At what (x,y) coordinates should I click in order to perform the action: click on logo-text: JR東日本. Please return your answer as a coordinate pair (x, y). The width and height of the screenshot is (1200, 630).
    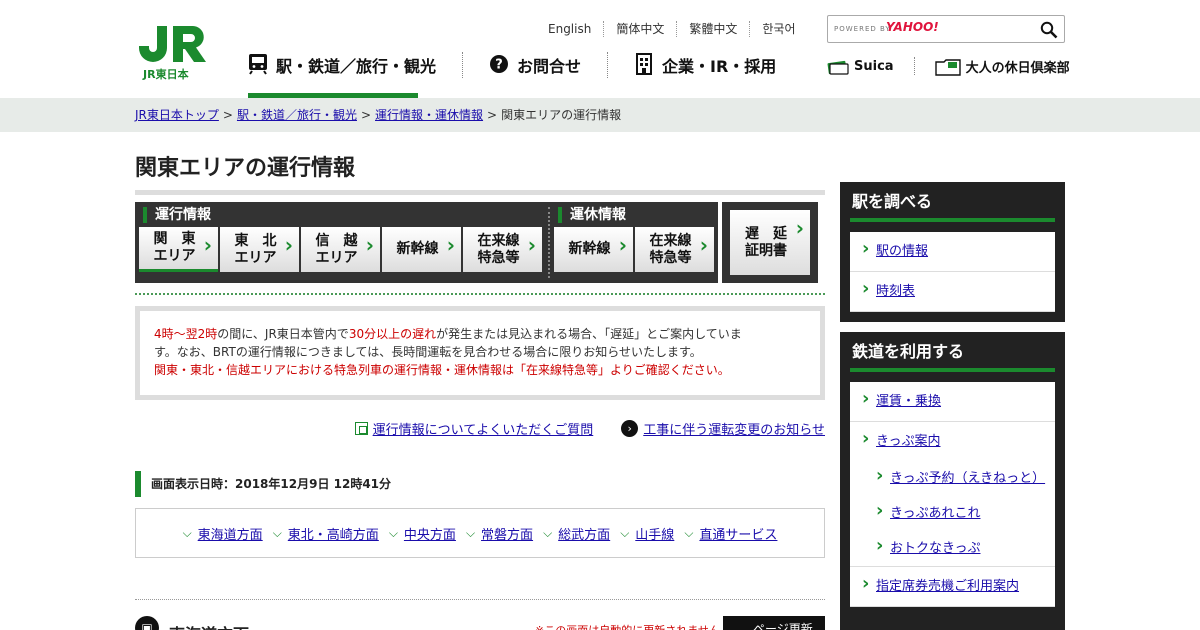
    Looking at the image, I should click on (166, 74).